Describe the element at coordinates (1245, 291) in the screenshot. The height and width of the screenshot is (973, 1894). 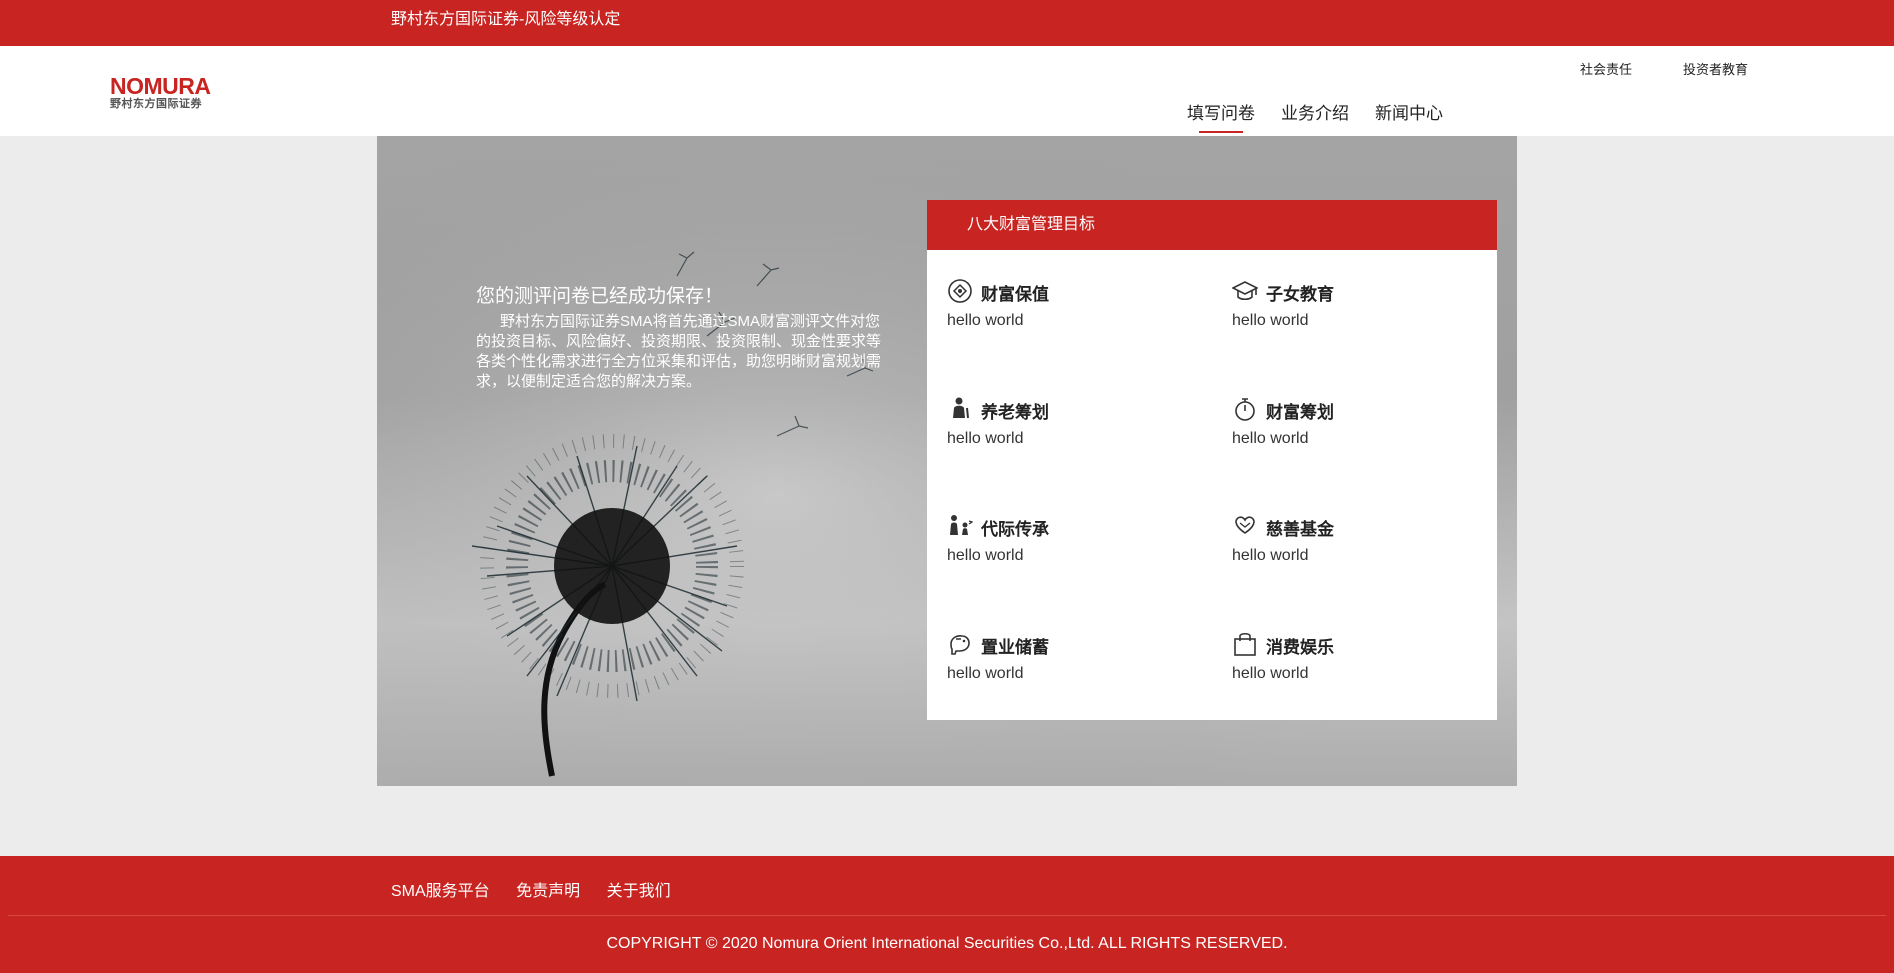
I see `graduation-cap-icon` at that location.